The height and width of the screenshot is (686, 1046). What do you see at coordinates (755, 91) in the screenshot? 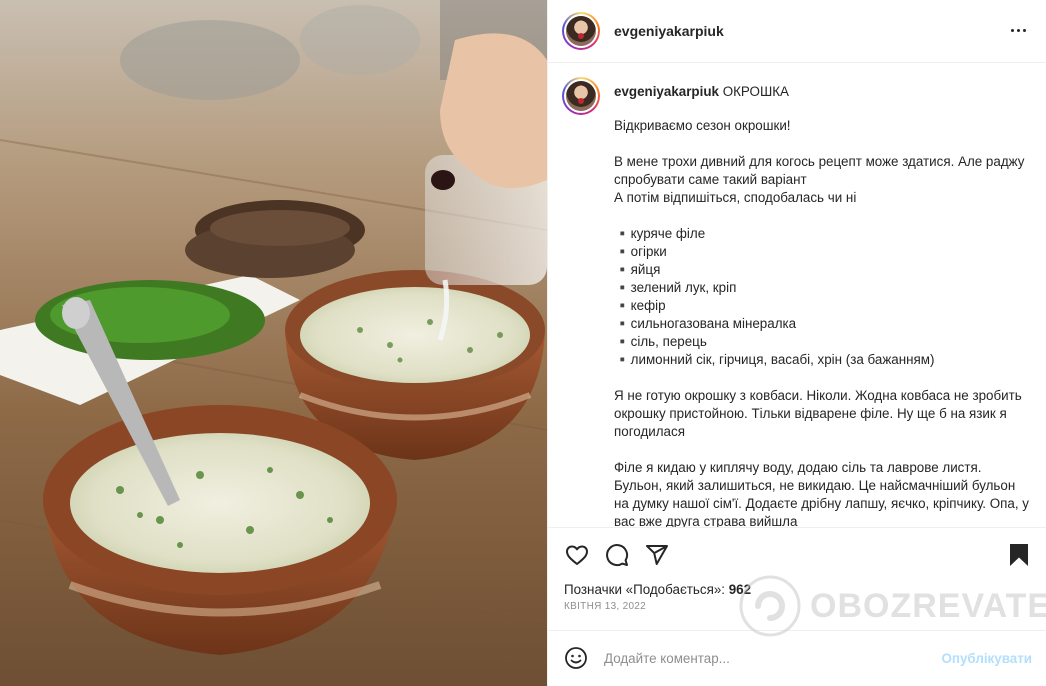
I see `caption-title: ОКРОШКА` at bounding box center [755, 91].